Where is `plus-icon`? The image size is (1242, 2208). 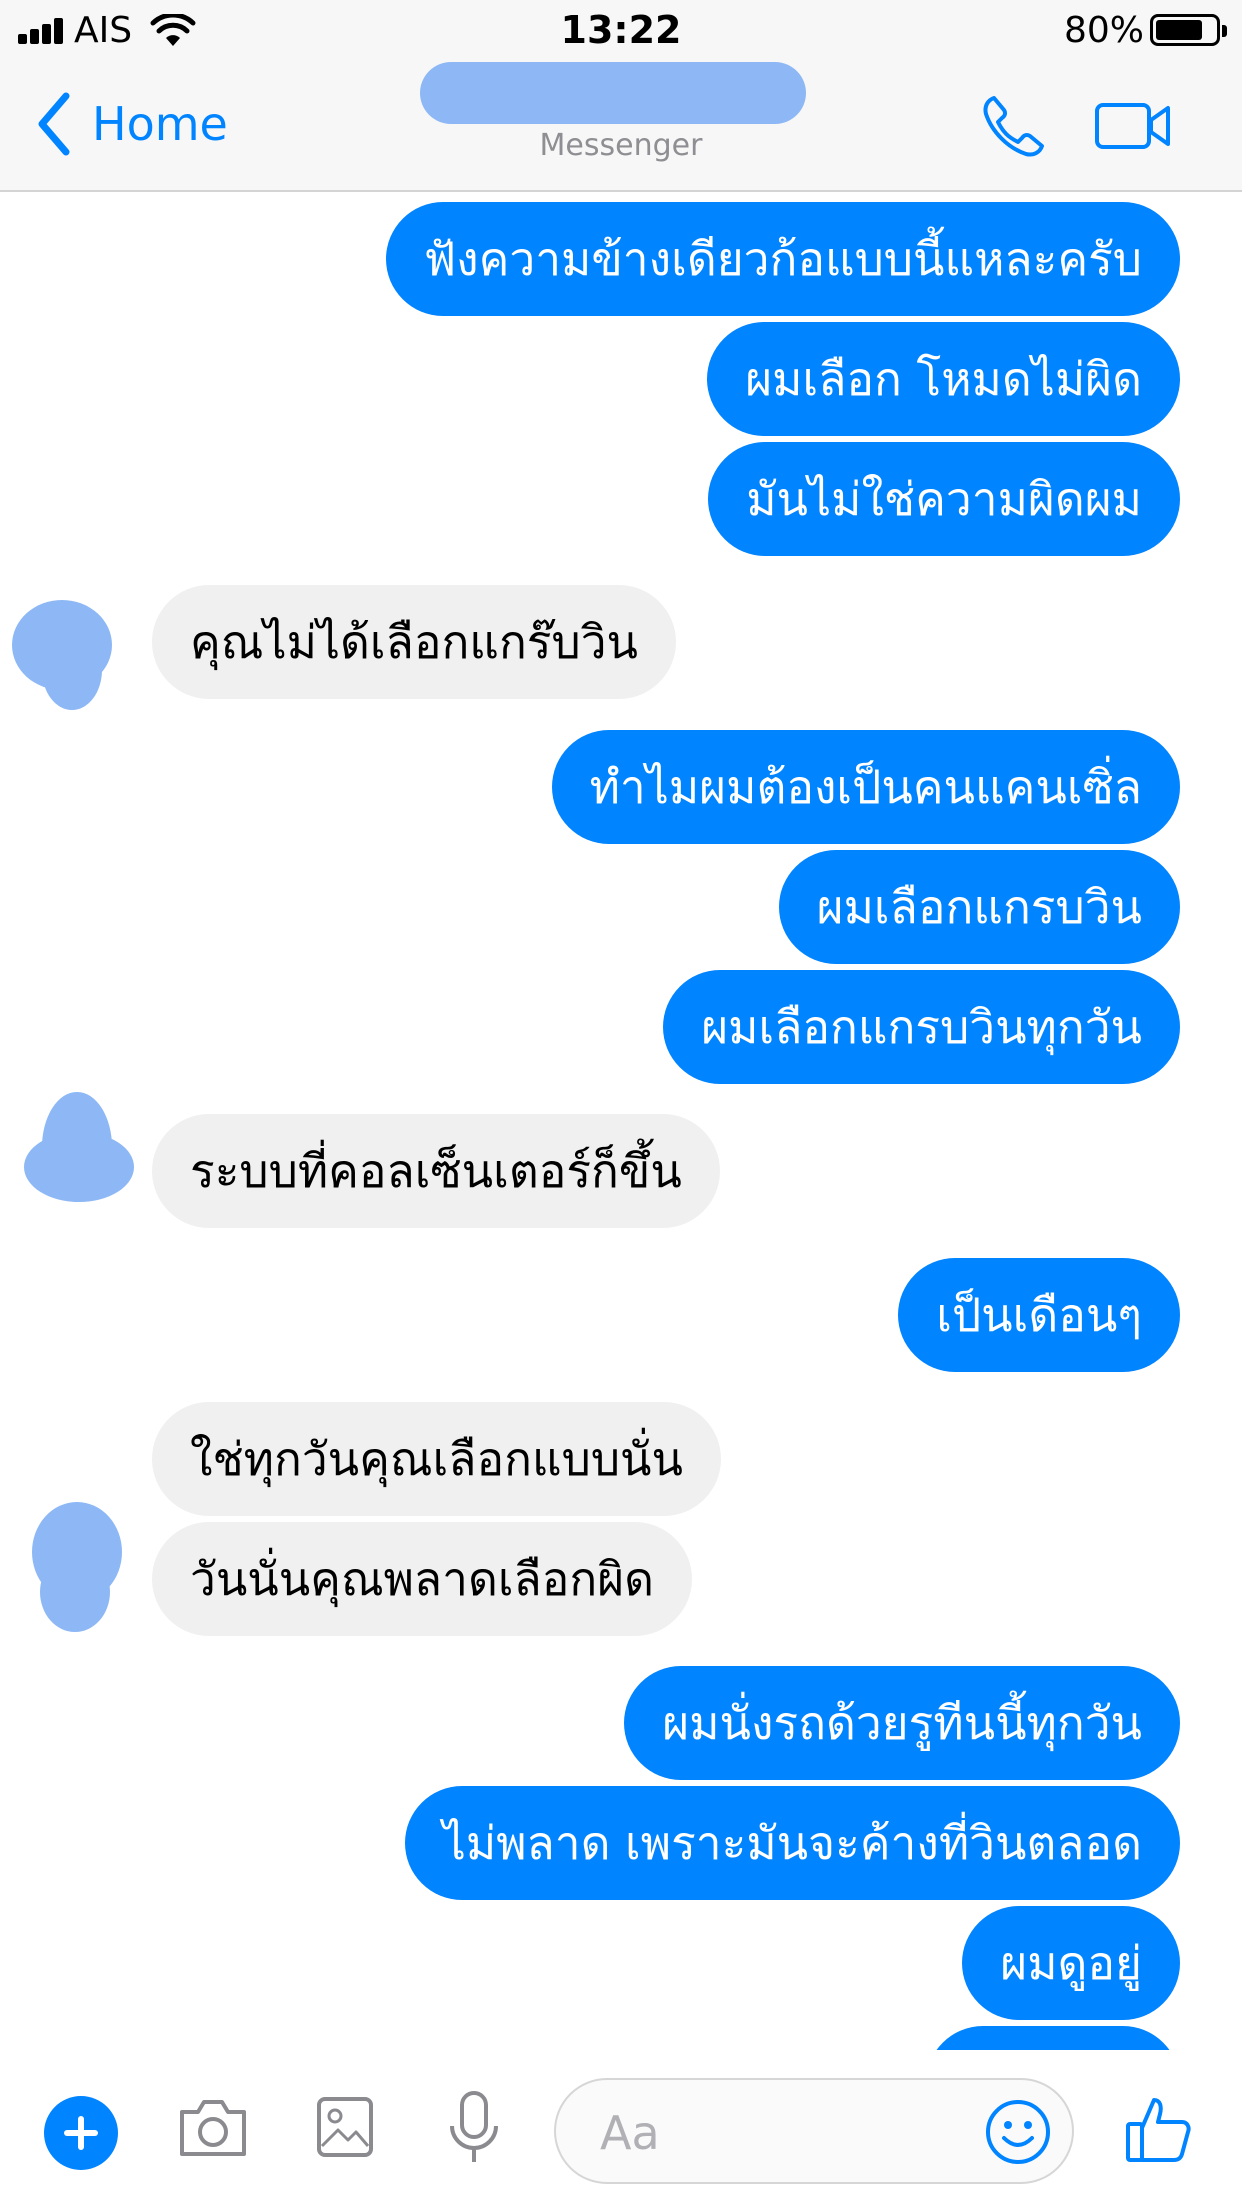 plus-icon is located at coordinates (81, 2133).